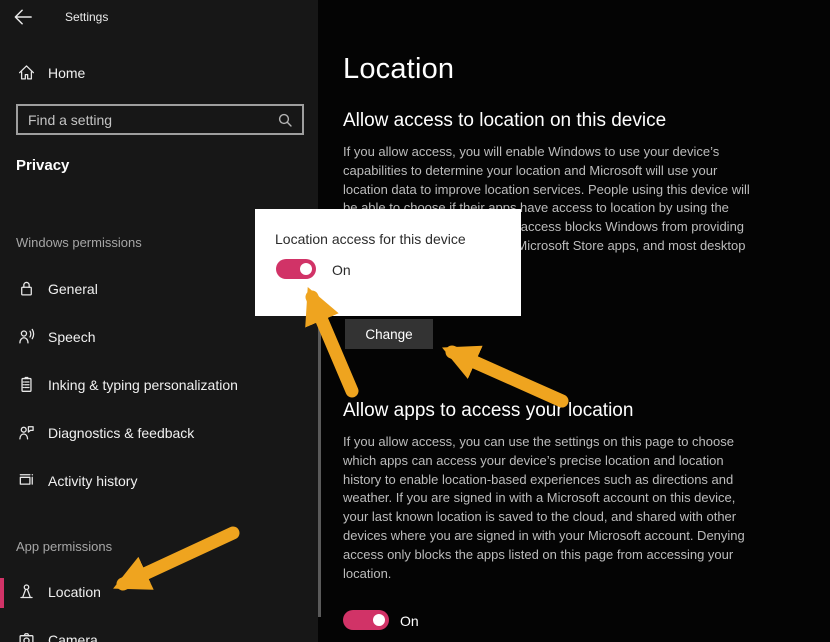 The height and width of the screenshot is (642, 830). What do you see at coordinates (93, 481) in the screenshot?
I see `sidebar-item-label: Activity history` at bounding box center [93, 481].